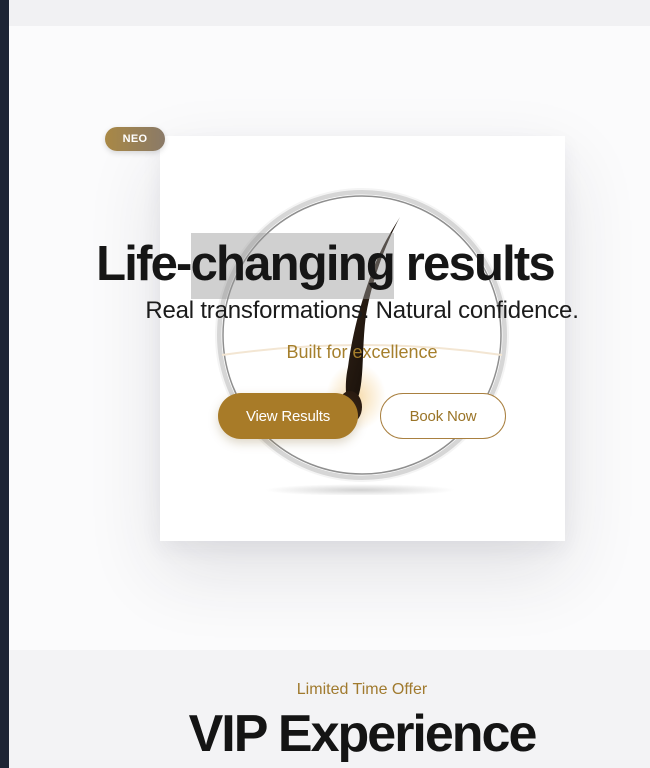  What do you see at coordinates (474, 264) in the screenshot?
I see `headline-part-2: results` at bounding box center [474, 264].